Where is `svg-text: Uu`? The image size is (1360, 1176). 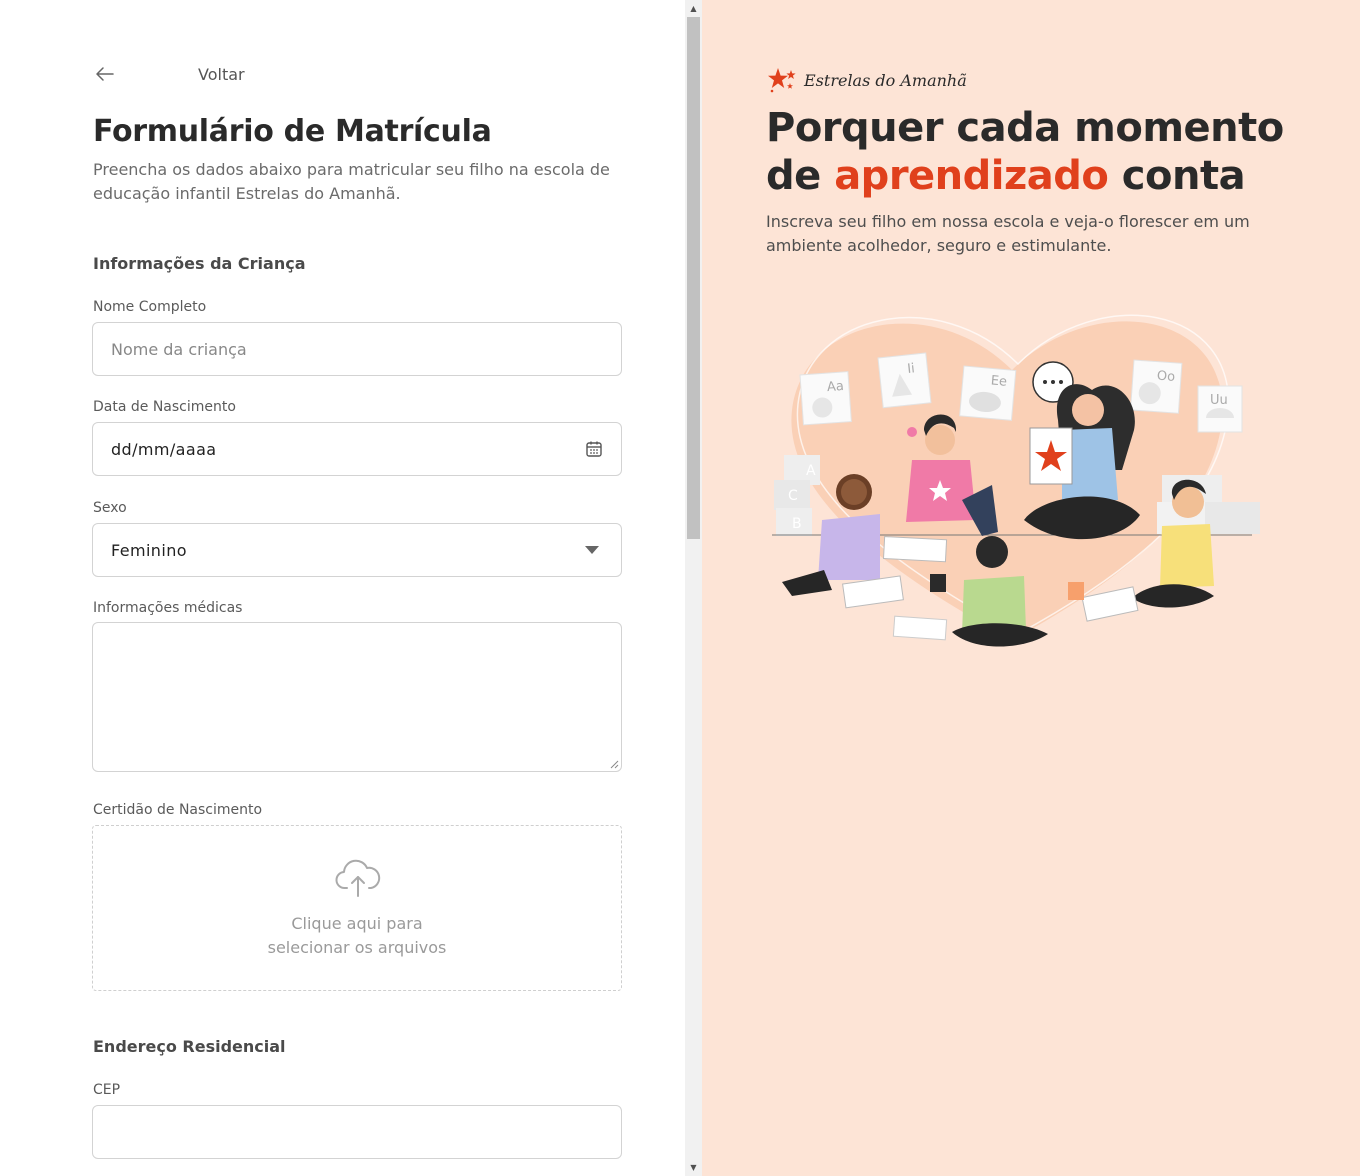
svg-text: Uu is located at coordinates (1219, 400).